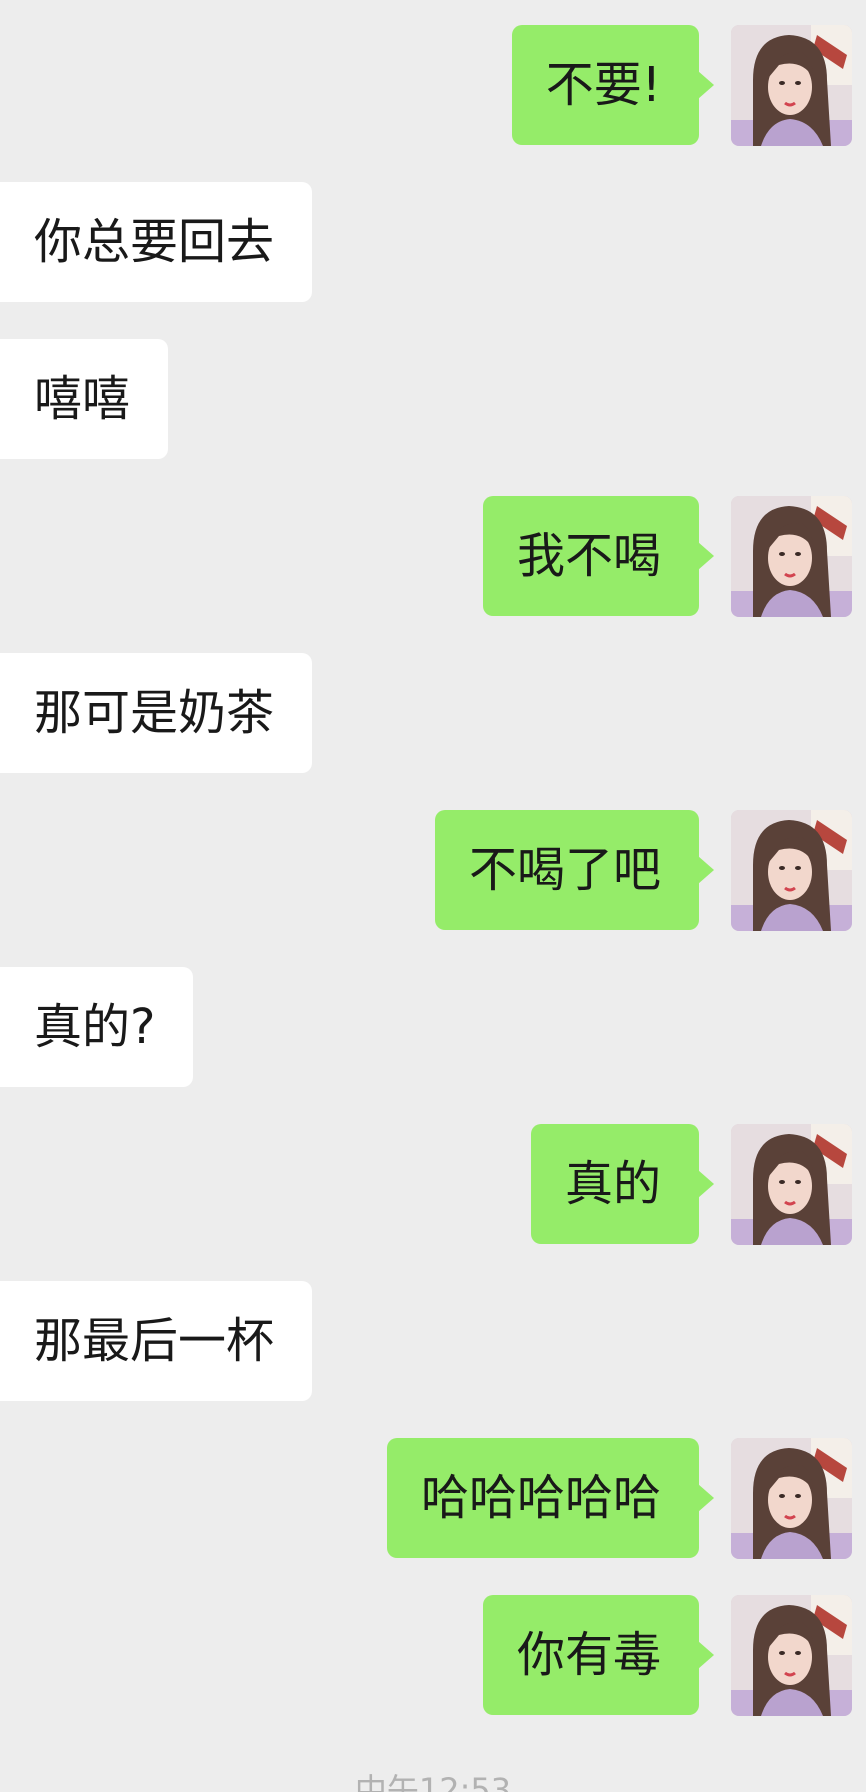 Image resolution: width=866 pixels, height=1792 pixels. Describe the element at coordinates (613, 85) in the screenshot. I see `sent-message-bubble: 不要!` at that location.